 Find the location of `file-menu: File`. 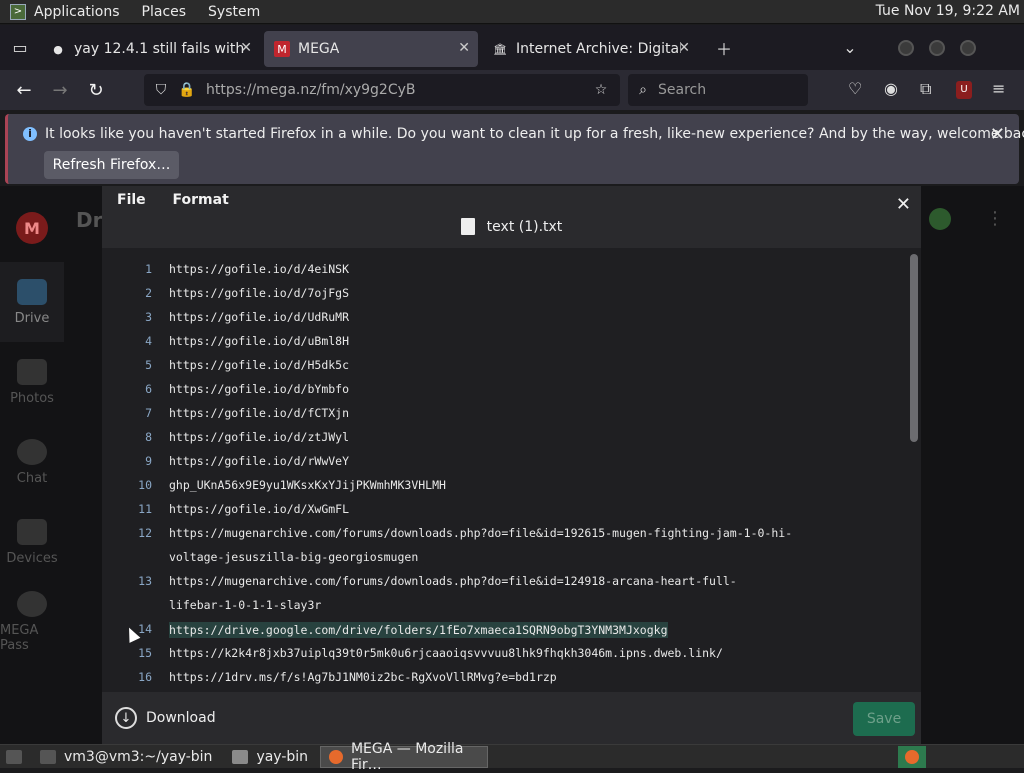

file-menu: File is located at coordinates (131, 200).